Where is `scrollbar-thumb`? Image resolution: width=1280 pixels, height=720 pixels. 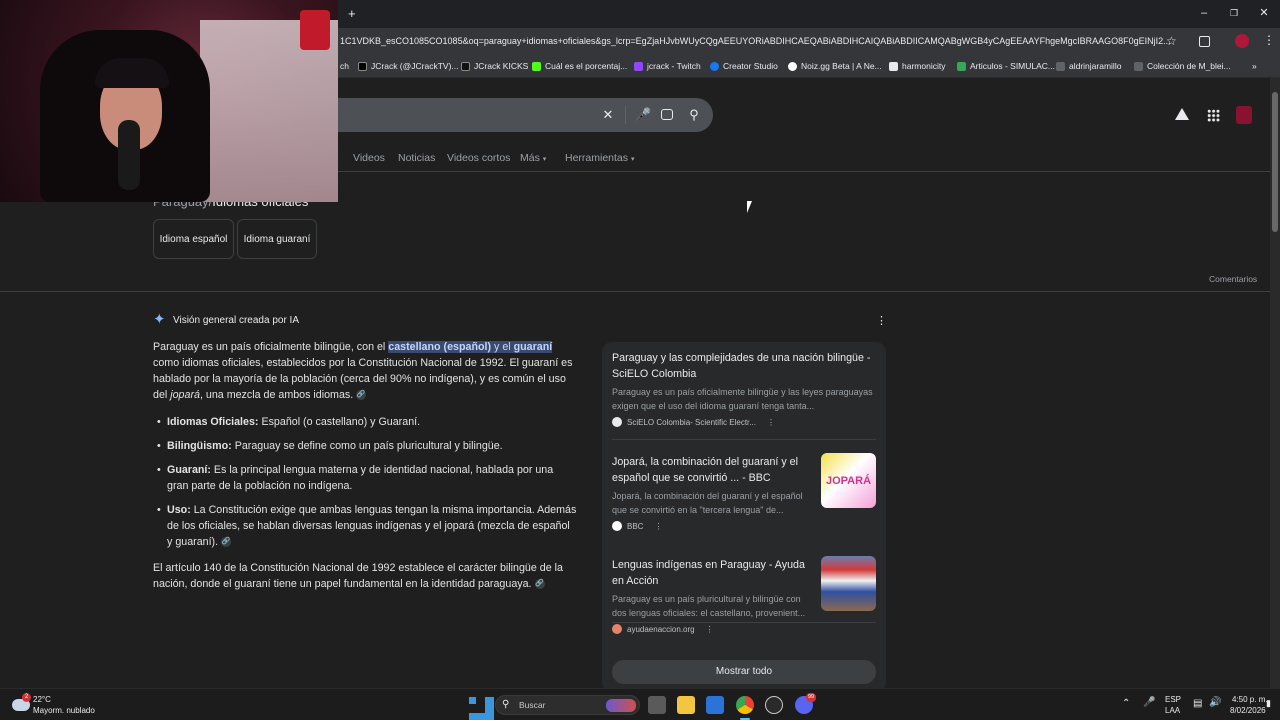
scrollbar-thumb is located at coordinates (1275, 162).